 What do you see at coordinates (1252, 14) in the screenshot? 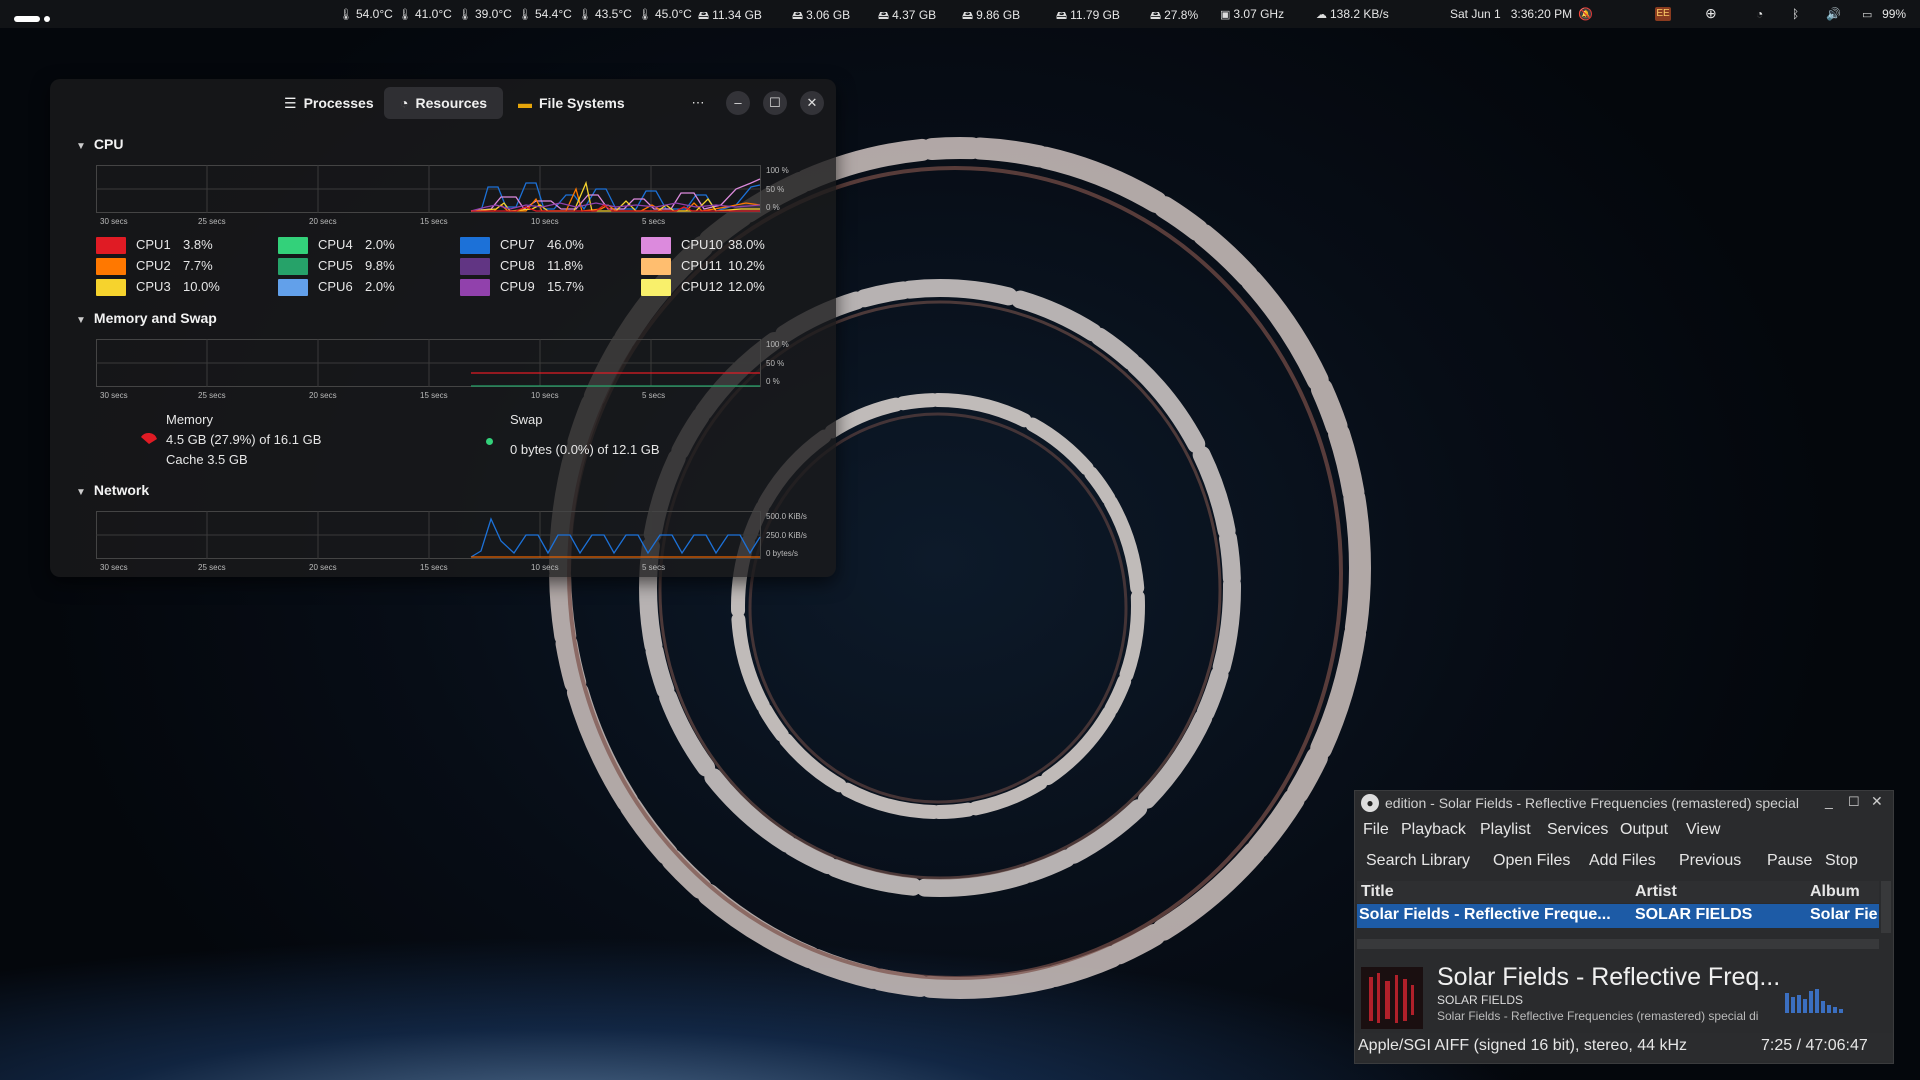
I see `cpu-frequency: ▣ 3.07 GHz` at bounding box center [1252, 14].